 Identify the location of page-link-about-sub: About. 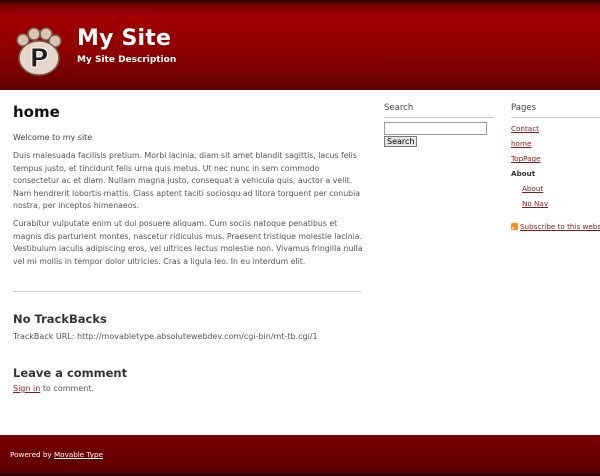
(561, 188).